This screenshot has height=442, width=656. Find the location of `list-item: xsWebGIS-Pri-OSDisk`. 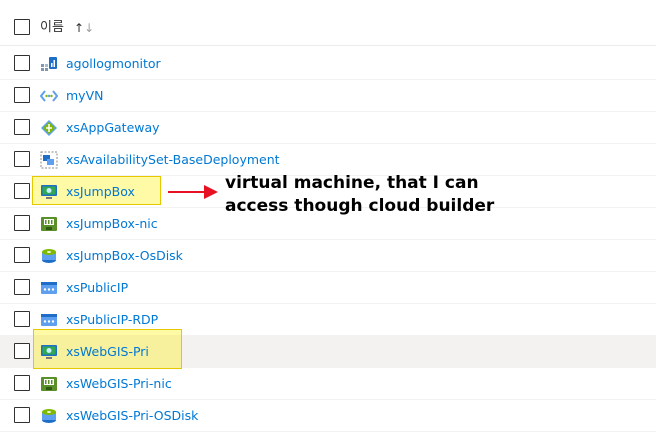

list-item: xsWebGIS-Pri-OSDisk is located at coordinates (328, 416).